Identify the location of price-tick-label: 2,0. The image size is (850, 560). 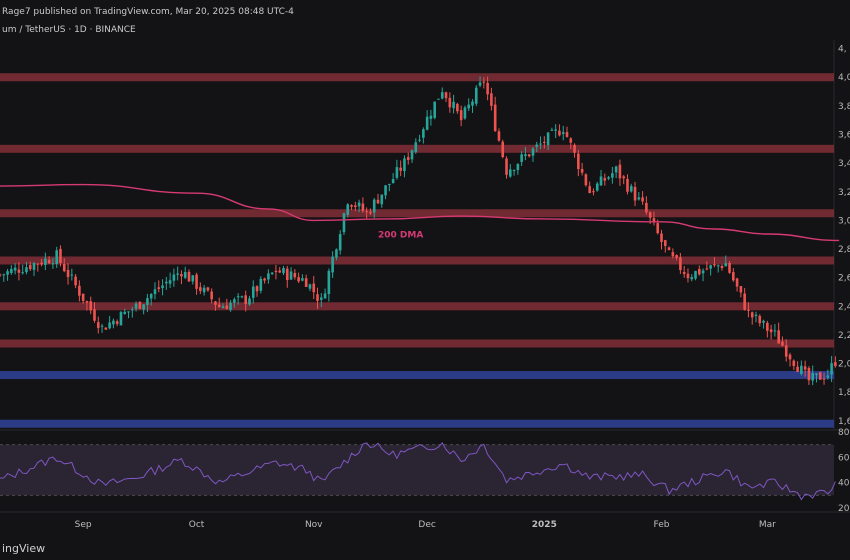
(844, 365).